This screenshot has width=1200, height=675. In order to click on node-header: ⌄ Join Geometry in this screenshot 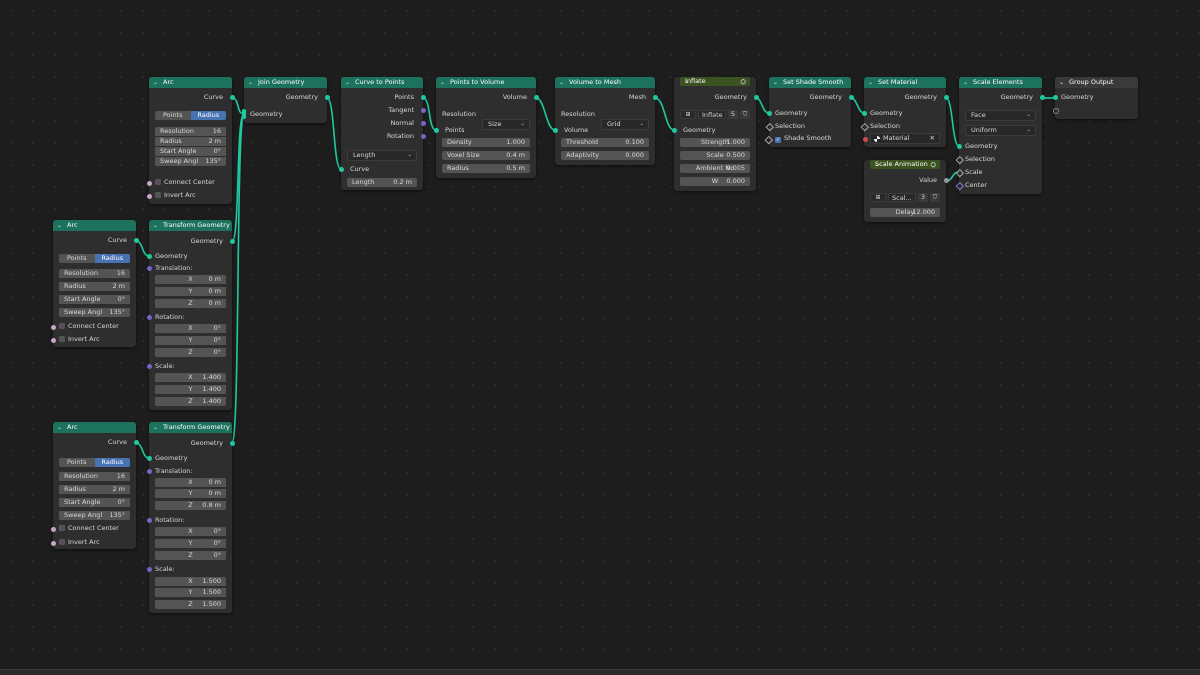, I will do `click(285, 82)`.